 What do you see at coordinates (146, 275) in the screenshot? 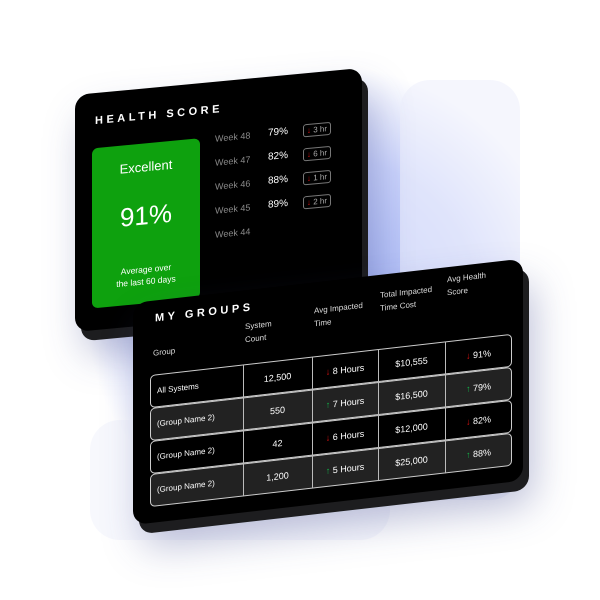
I see `score-caption: Average over the last 60 days` at bounding box center [146, 275].